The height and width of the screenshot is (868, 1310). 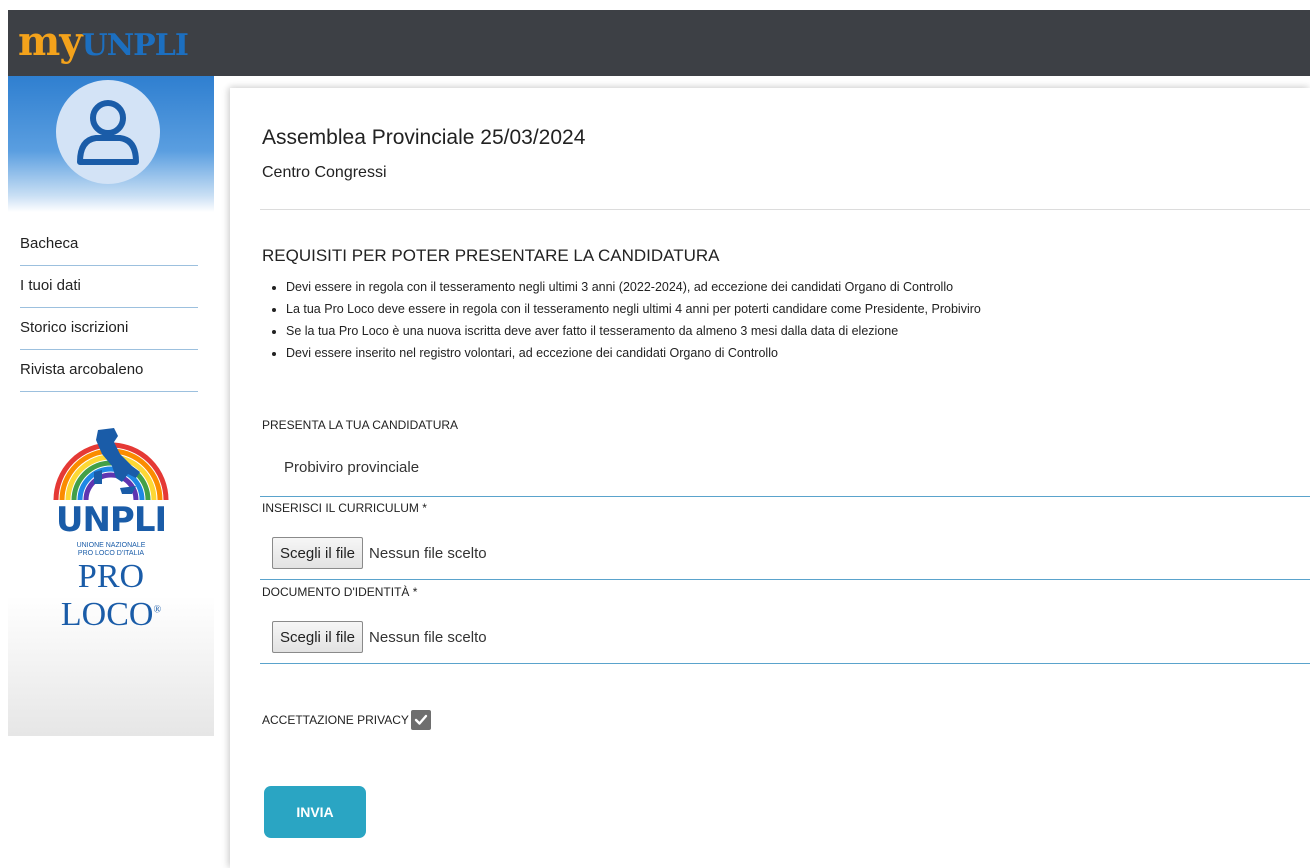 I want to click on myunpli-logo: myUNPLI, so click(x=103, y=43).